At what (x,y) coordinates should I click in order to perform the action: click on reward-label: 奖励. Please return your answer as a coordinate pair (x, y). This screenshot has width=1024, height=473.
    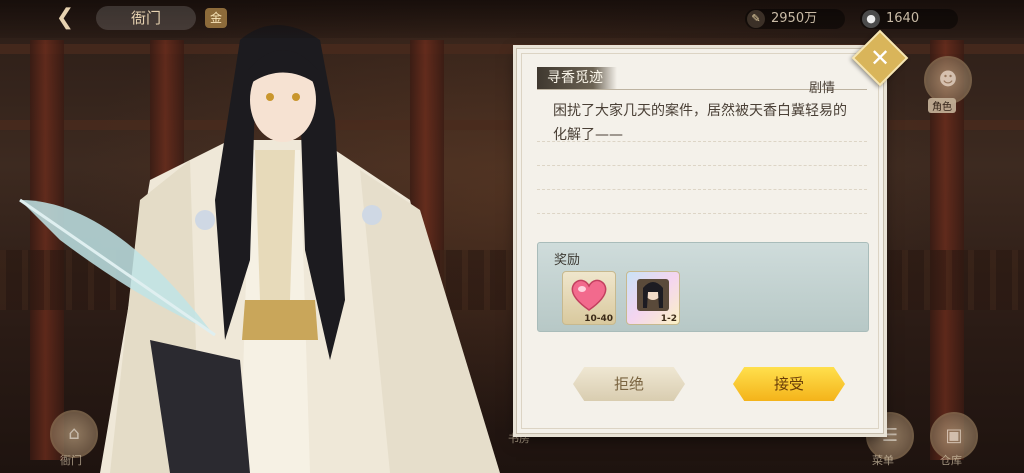
    Looking at the image, I should click on (567, 260).